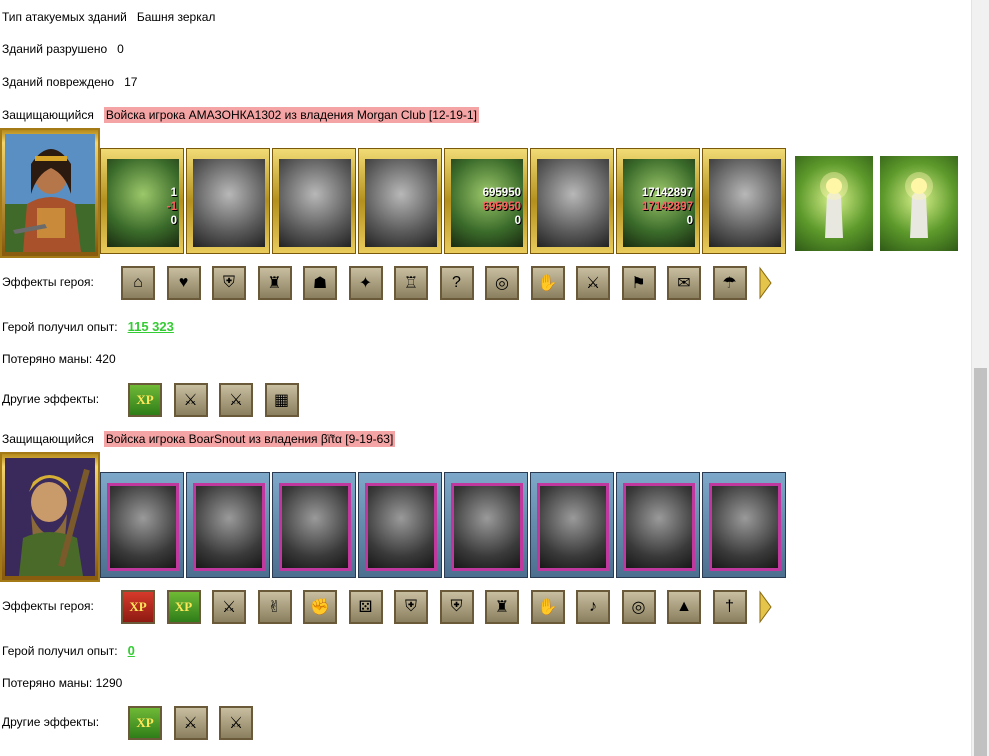 The width and height of the screenshot is (989, 756). I want to click on scroll-icon: ✉, so click(684, 283).